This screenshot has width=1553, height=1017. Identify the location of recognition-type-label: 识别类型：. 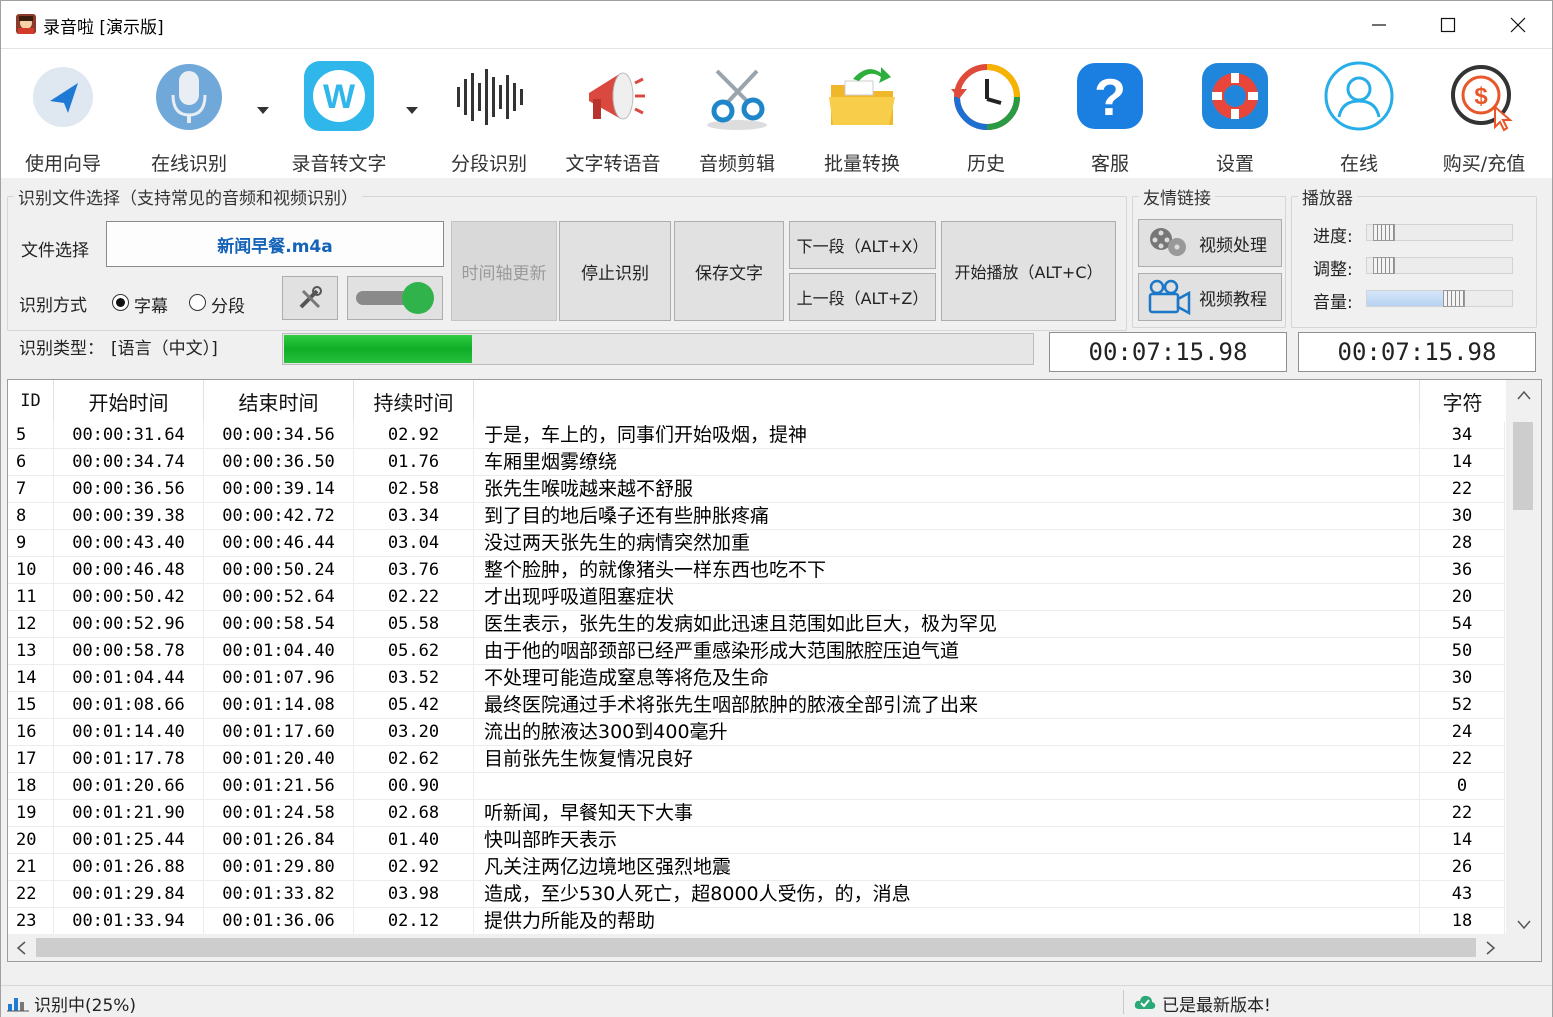
(61, 349).